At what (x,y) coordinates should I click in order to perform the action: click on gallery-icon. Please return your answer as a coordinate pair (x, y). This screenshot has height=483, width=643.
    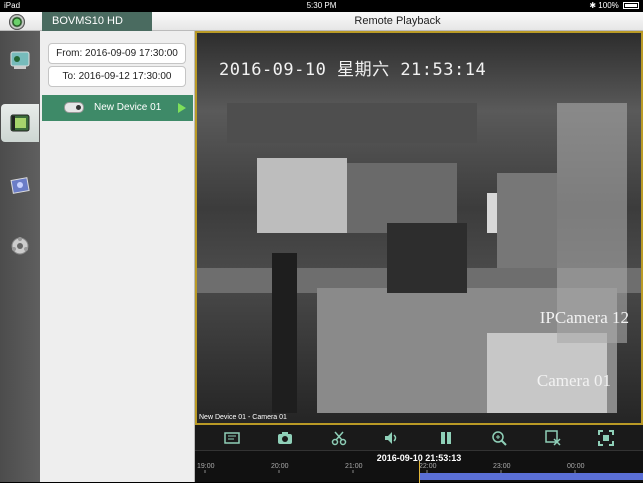
    Looking at the image, I should click on (20, 185).